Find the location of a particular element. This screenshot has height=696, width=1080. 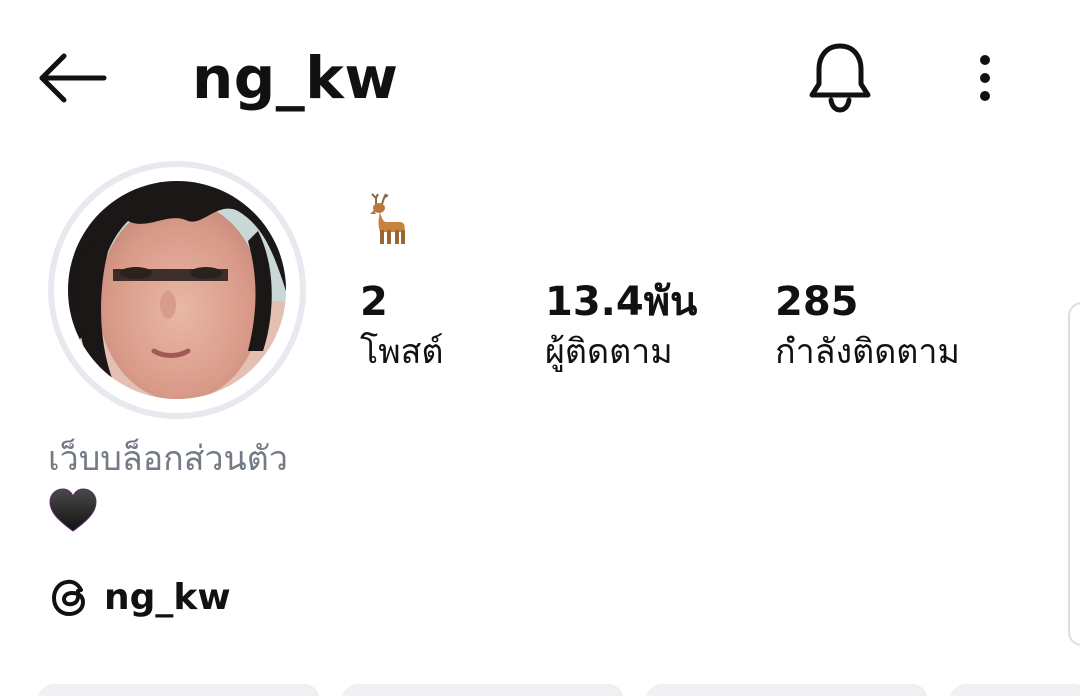

arrow-left-icon is located at coordinates (73, 78).